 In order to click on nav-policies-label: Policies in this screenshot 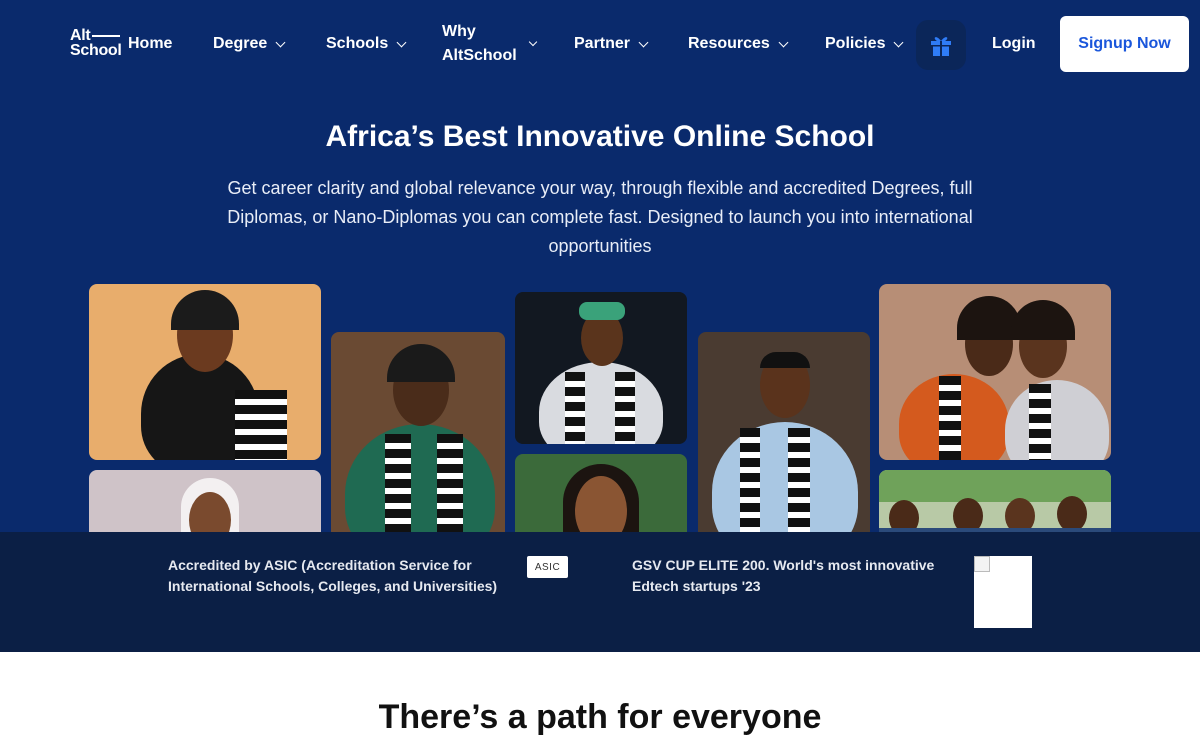, I will do `click(855, 43)`.